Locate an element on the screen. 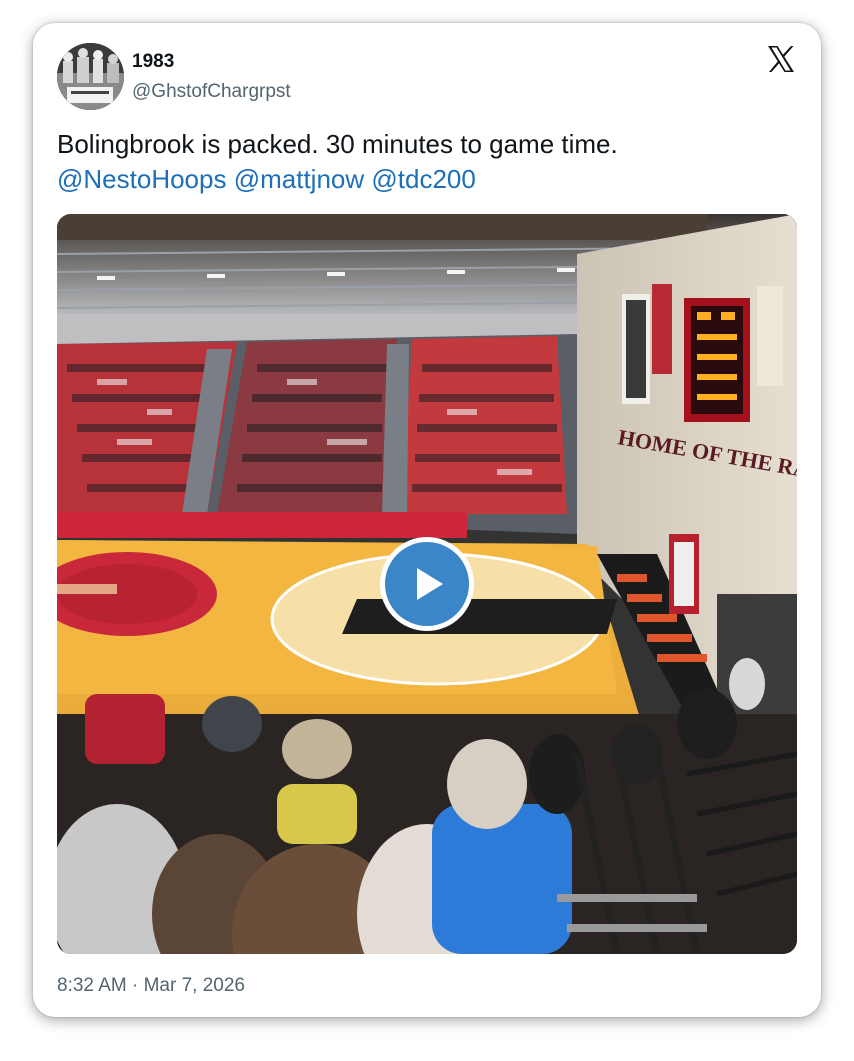 Image resolution: width=854 pixels, height=1061 pixels. display-name: 1983 is located at coordinates (153, 62).